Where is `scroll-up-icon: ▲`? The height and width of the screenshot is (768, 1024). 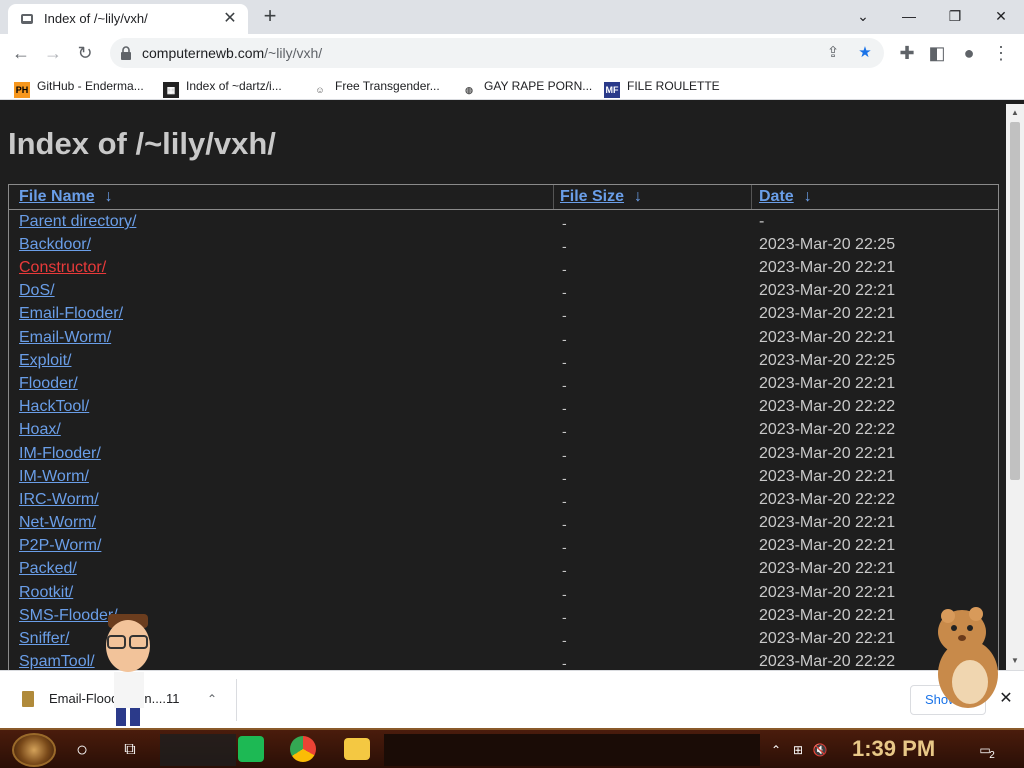 scroll-up-icon: ▲ is located at coordinates (1015, 113).